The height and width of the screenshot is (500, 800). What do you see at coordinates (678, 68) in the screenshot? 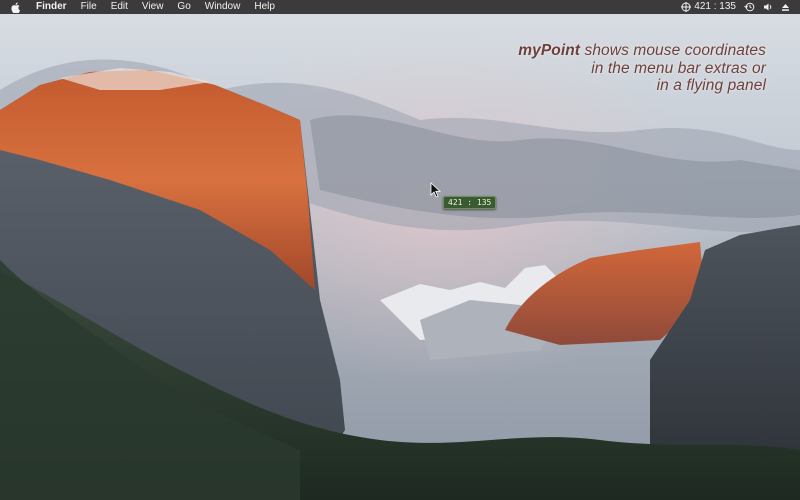
I see `promo-line-2: in the menu bar extras or` at bounding box center [678, 68].